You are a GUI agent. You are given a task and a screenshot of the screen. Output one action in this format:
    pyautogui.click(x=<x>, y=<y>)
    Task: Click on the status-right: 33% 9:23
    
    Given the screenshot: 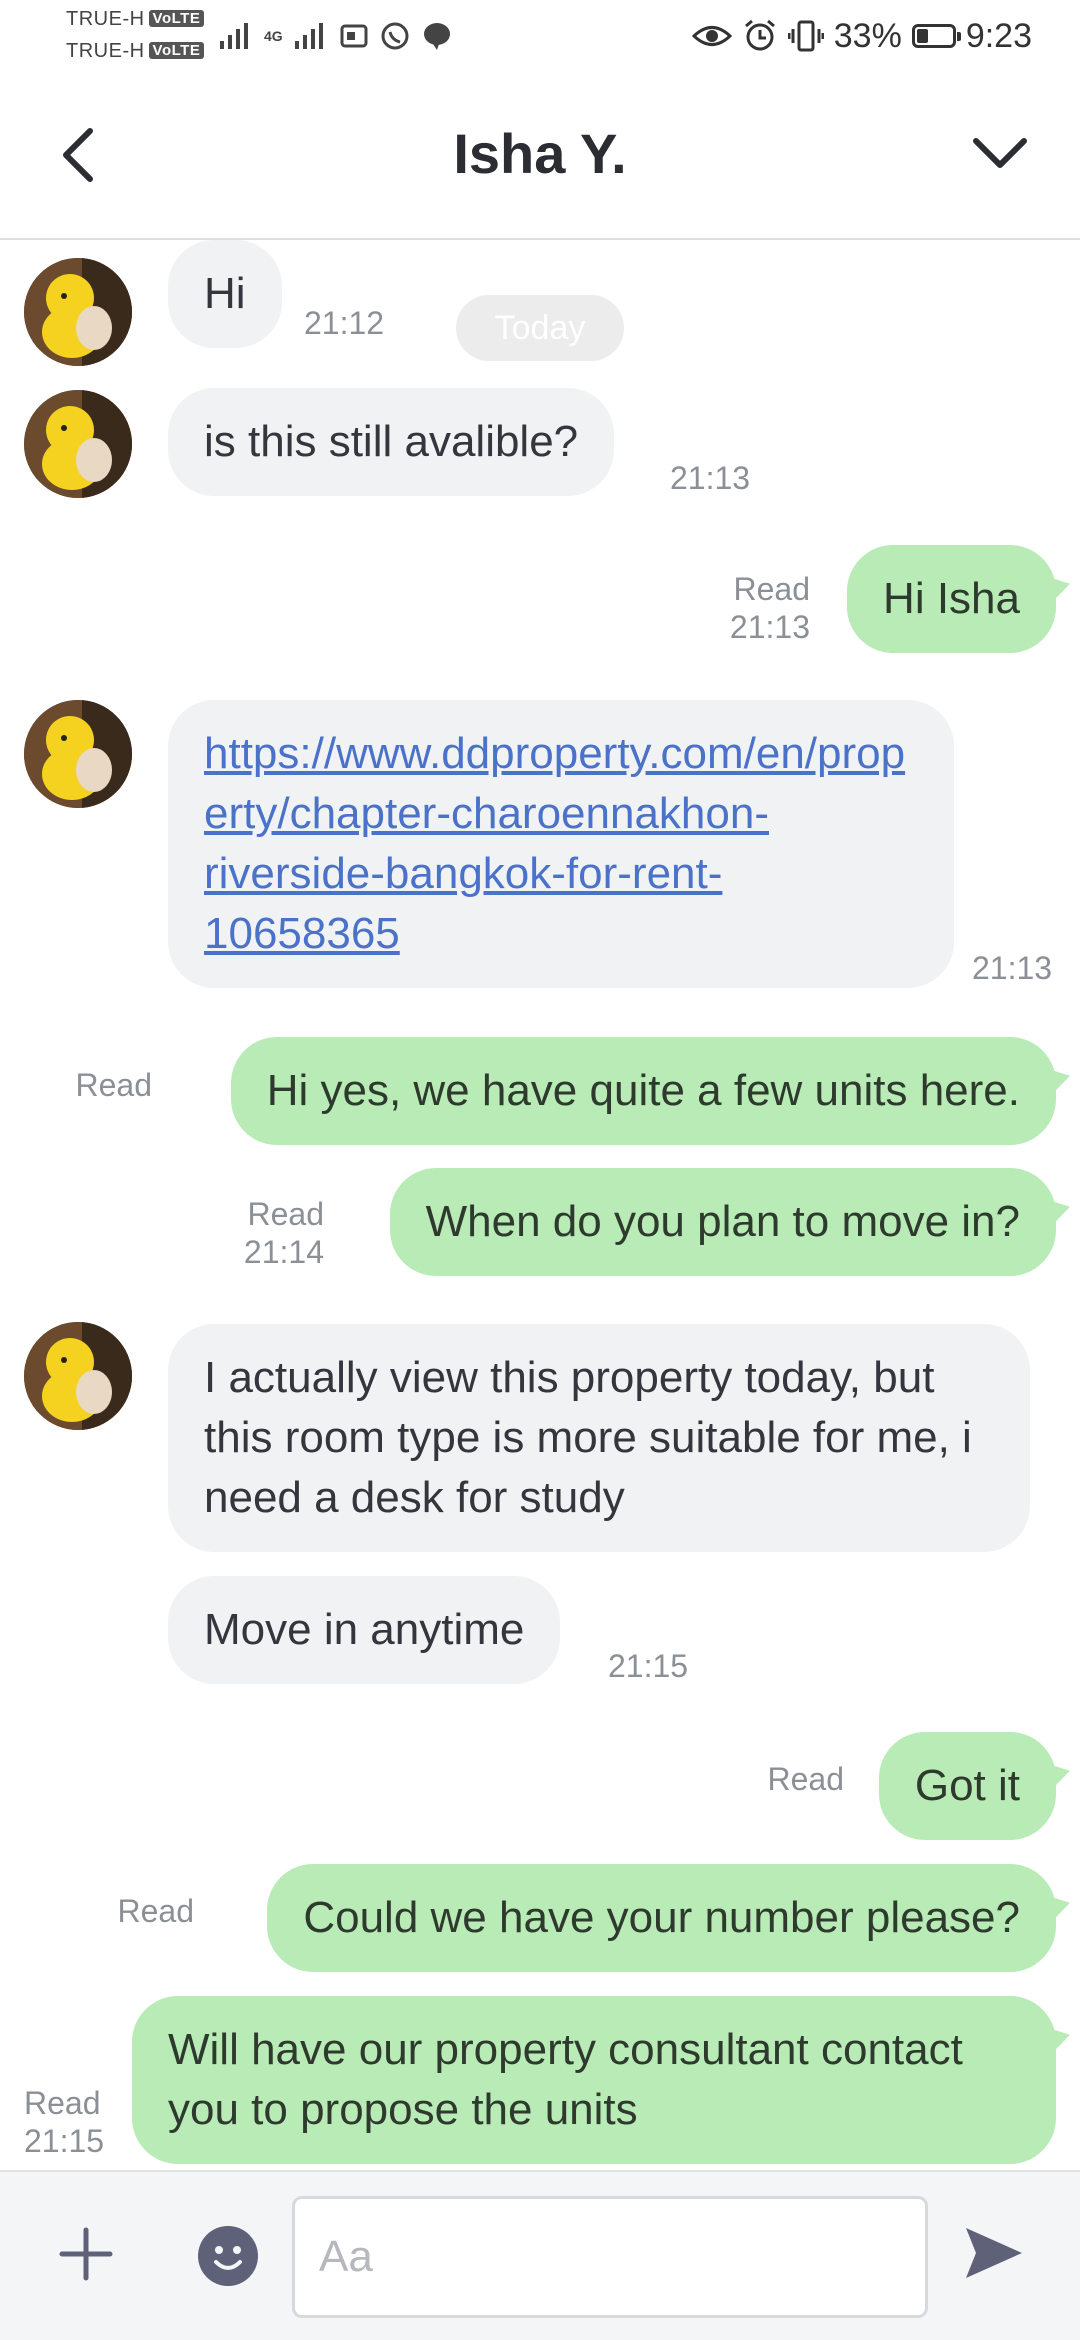 What is the action you would take?
    pyautogui.click(x=861, y=36)
    